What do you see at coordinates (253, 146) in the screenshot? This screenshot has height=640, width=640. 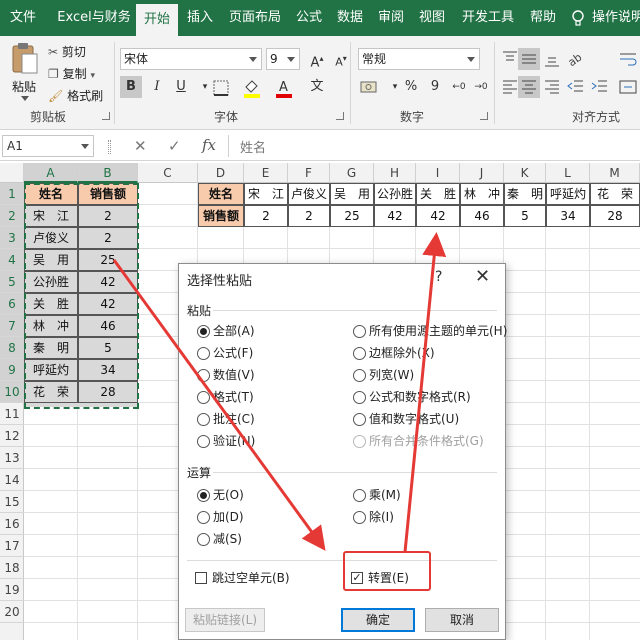 I see `formula-input: 姓名` at bounding box center [253, 146].